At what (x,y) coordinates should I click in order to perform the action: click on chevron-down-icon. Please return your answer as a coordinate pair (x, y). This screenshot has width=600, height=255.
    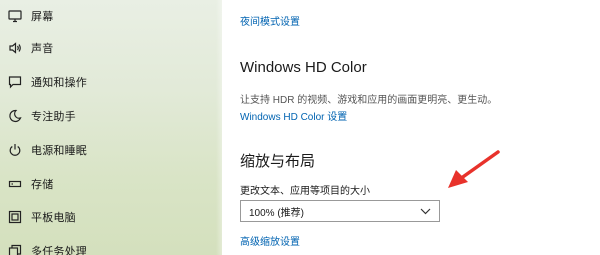
    Looking at the image, I should click on (425, 211).